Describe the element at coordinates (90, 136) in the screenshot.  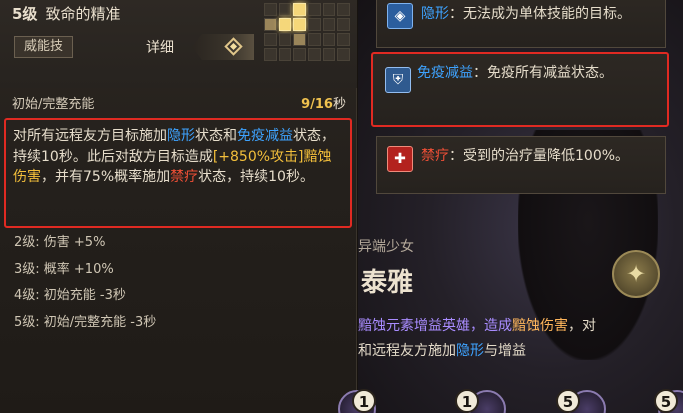
I see `desc-text: 对所有远程友方目标施加` at that location.